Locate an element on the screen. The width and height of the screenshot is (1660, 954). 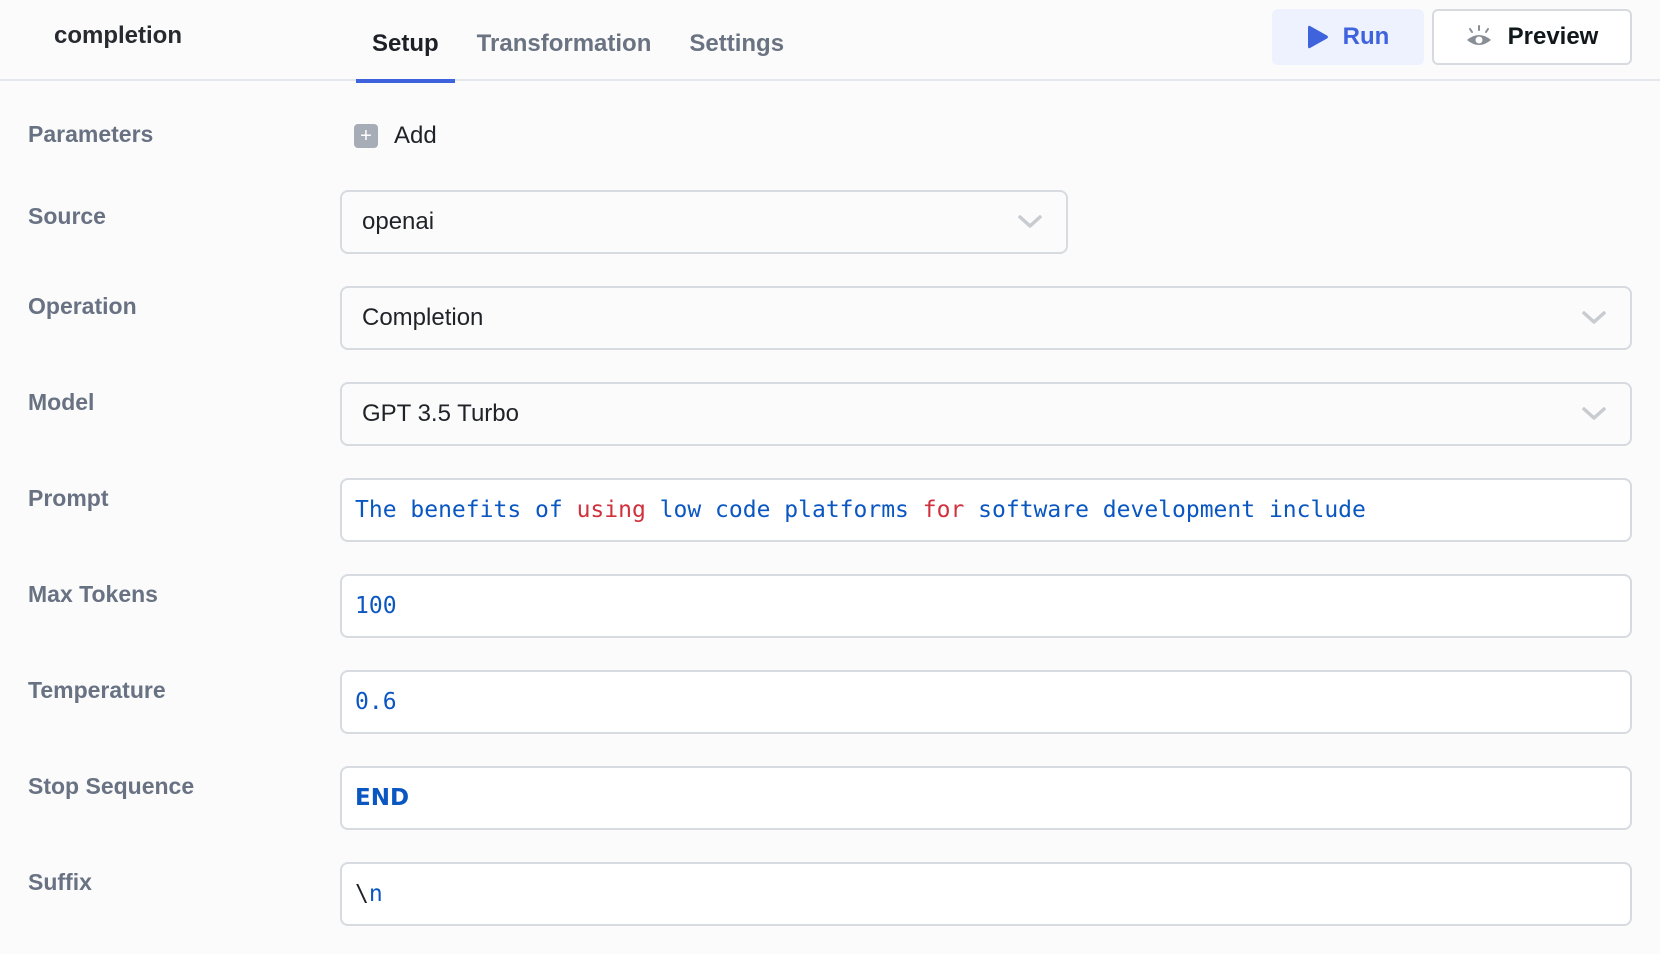
source-select: openai is located at coordinates (704, 222).